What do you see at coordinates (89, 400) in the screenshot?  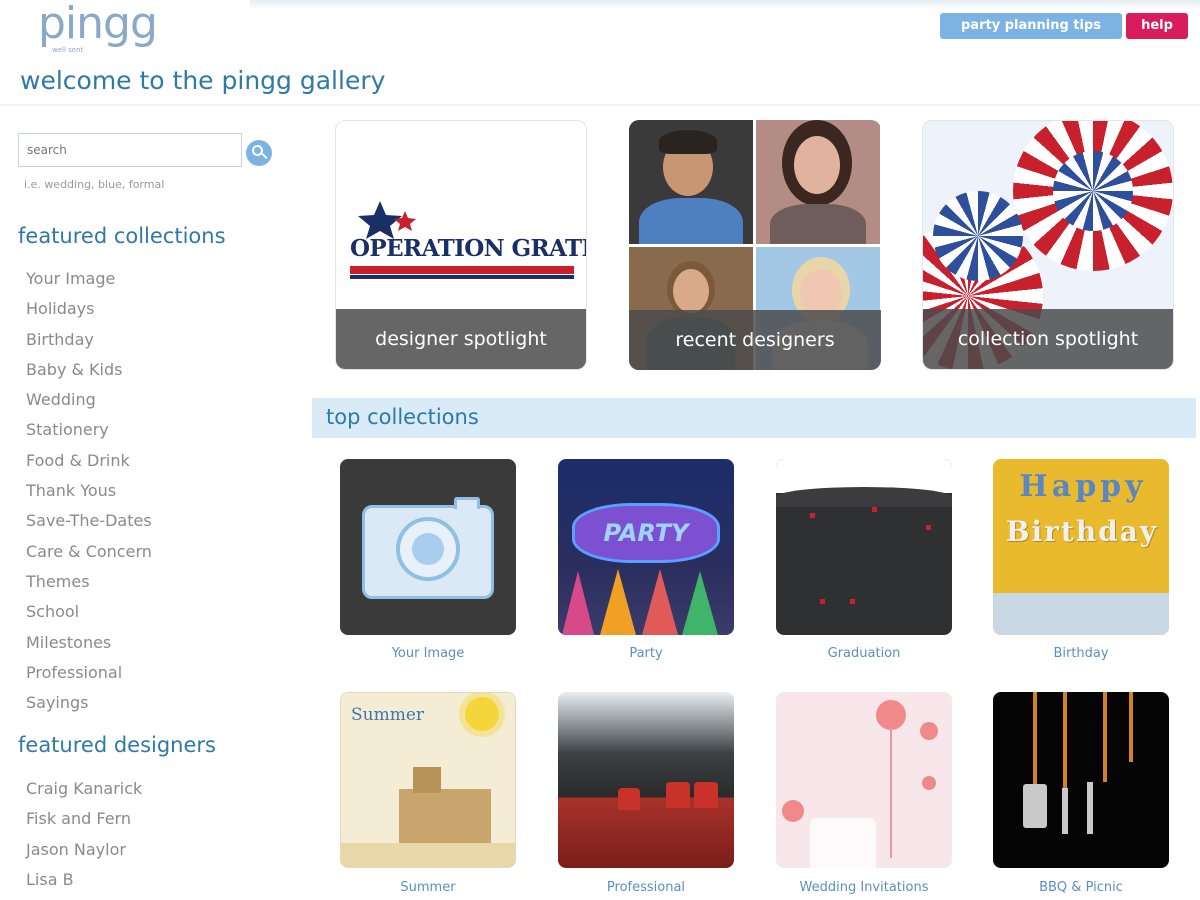 I see `sidebar-item-wedding: Wedding` at bounding box center [89, 400].